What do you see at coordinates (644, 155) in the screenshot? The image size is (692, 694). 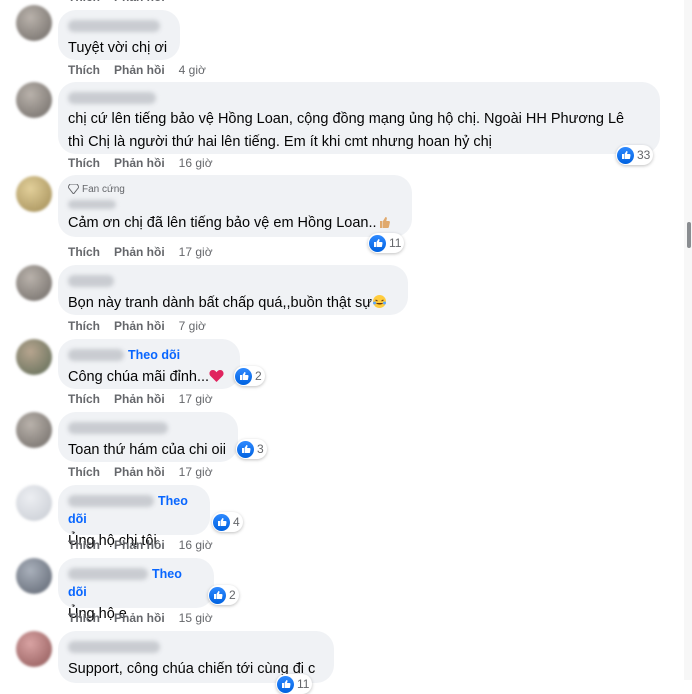 I see `reaction-count-value: 33` at bounding box center [644, 155].